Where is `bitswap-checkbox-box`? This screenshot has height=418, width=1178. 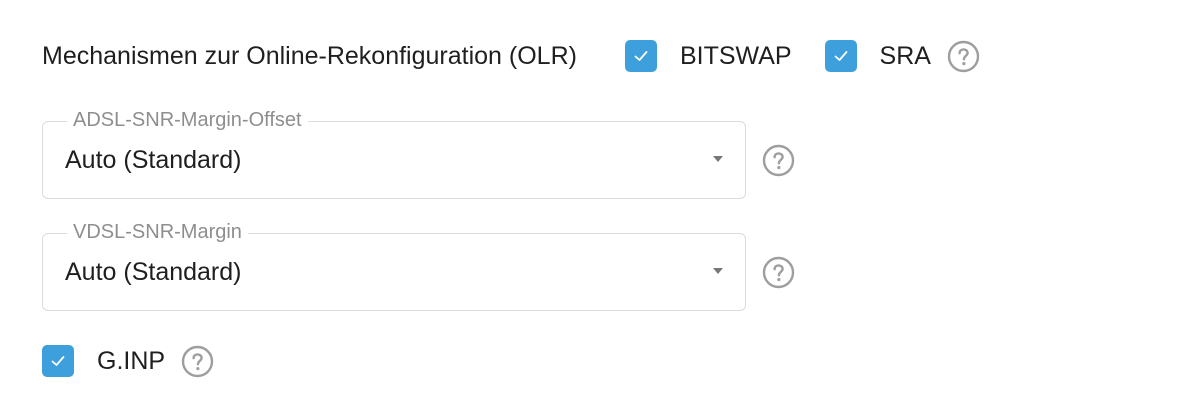 bitswap-checkbox-box is located at coordinates (640, 56).